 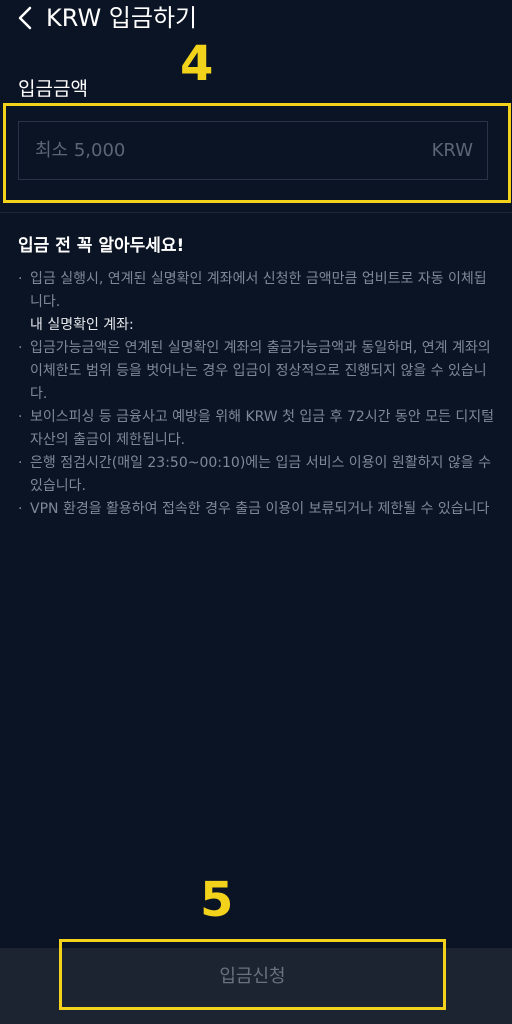 What do you see at coordinates (53, 89) in the screenshot?
I see `amount-label: 입금금액` at bounding box center [53, 89].